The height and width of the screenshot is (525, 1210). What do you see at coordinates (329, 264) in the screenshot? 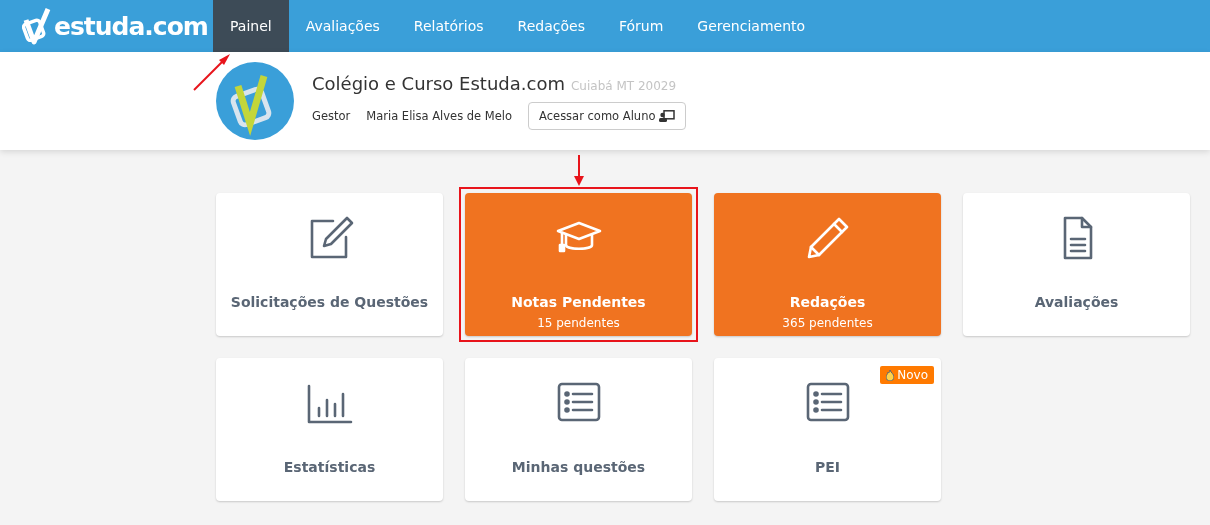
I see `dashboard-card: Solicitações de Questões` at bounding box center [329, 264].